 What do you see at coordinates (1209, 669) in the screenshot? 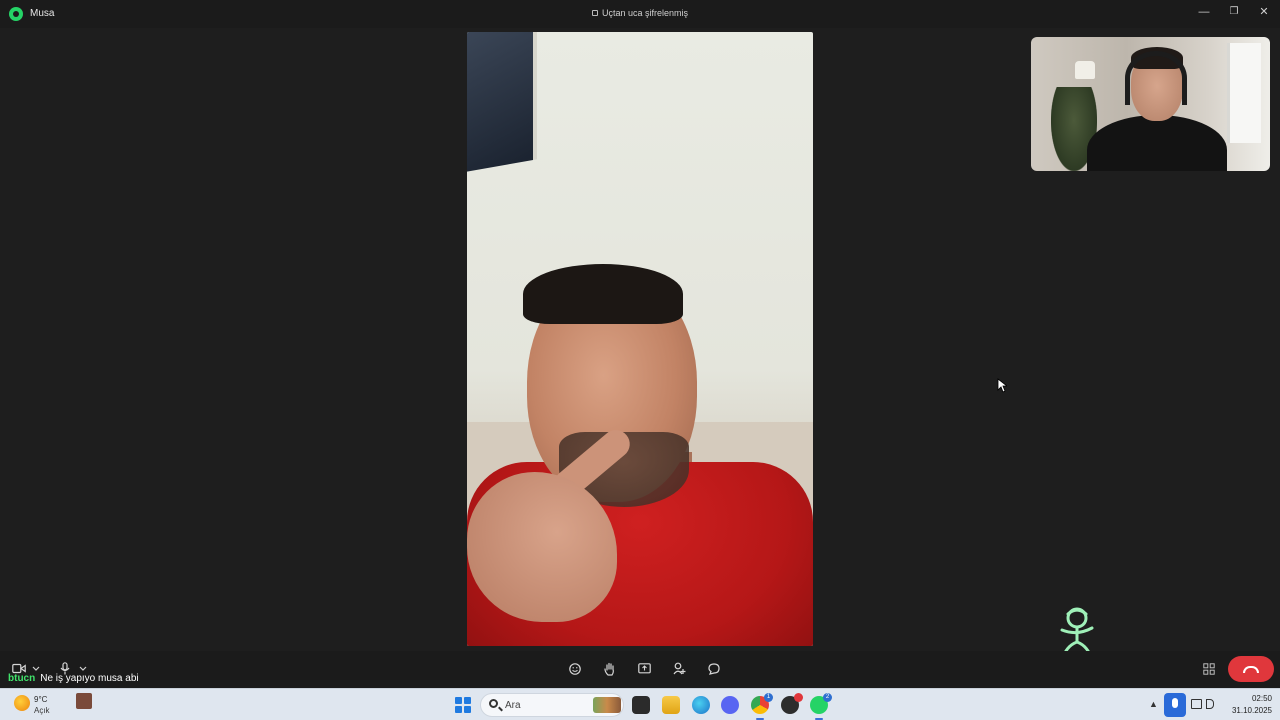
I see `grid-layout-icon` at bounding box center [1209, 669].